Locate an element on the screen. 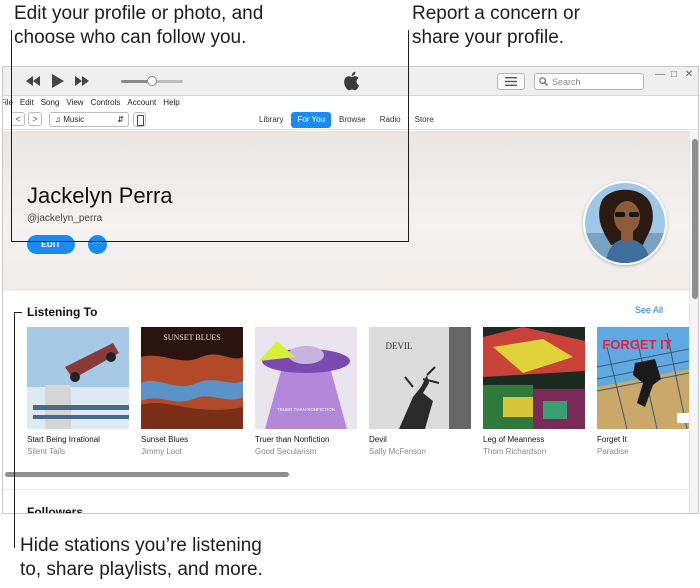  play-icon is located at coordinates (58, 81).